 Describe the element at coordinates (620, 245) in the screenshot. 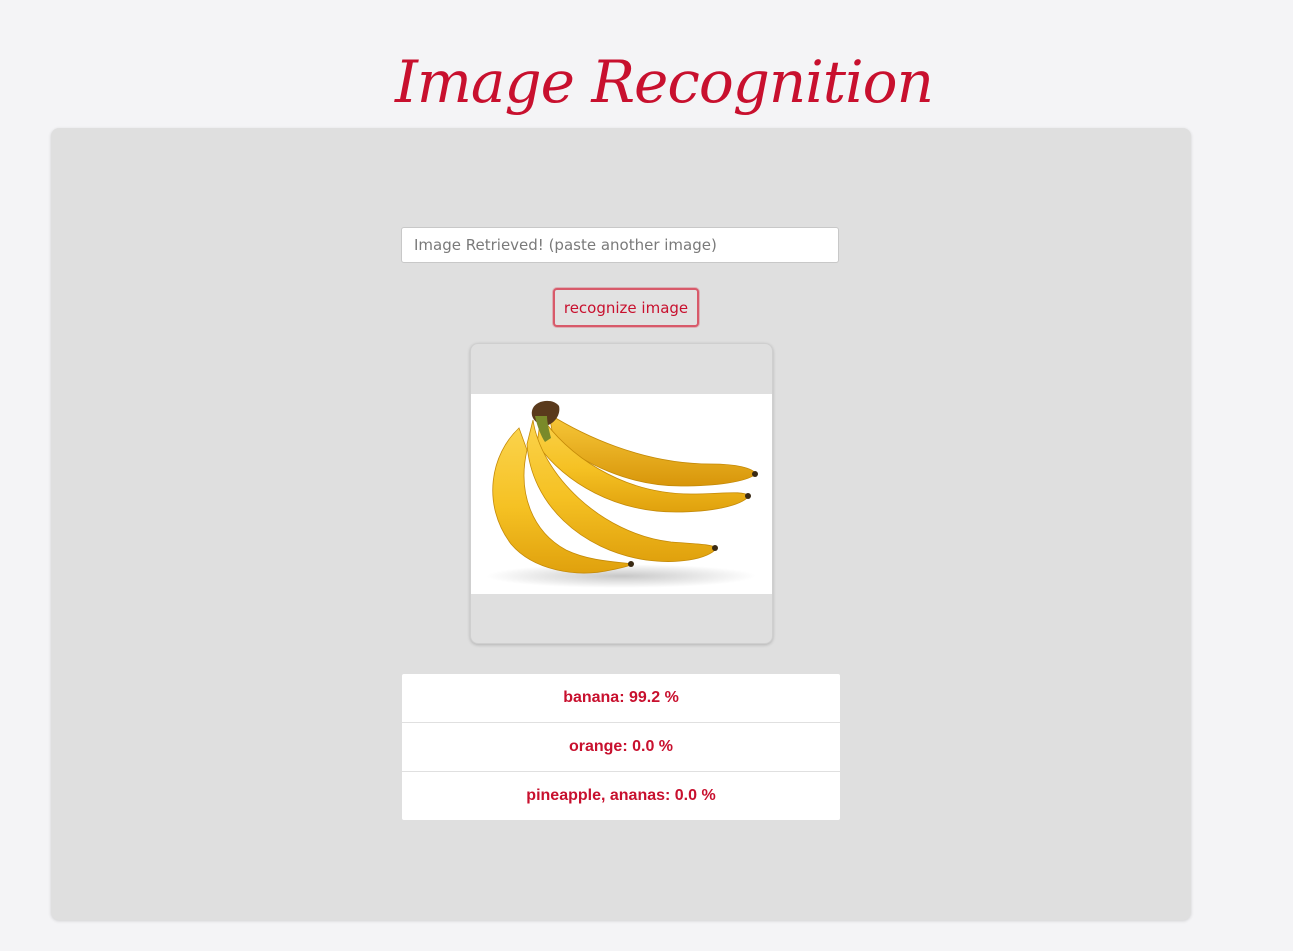

I see `image-url-input` at that location.